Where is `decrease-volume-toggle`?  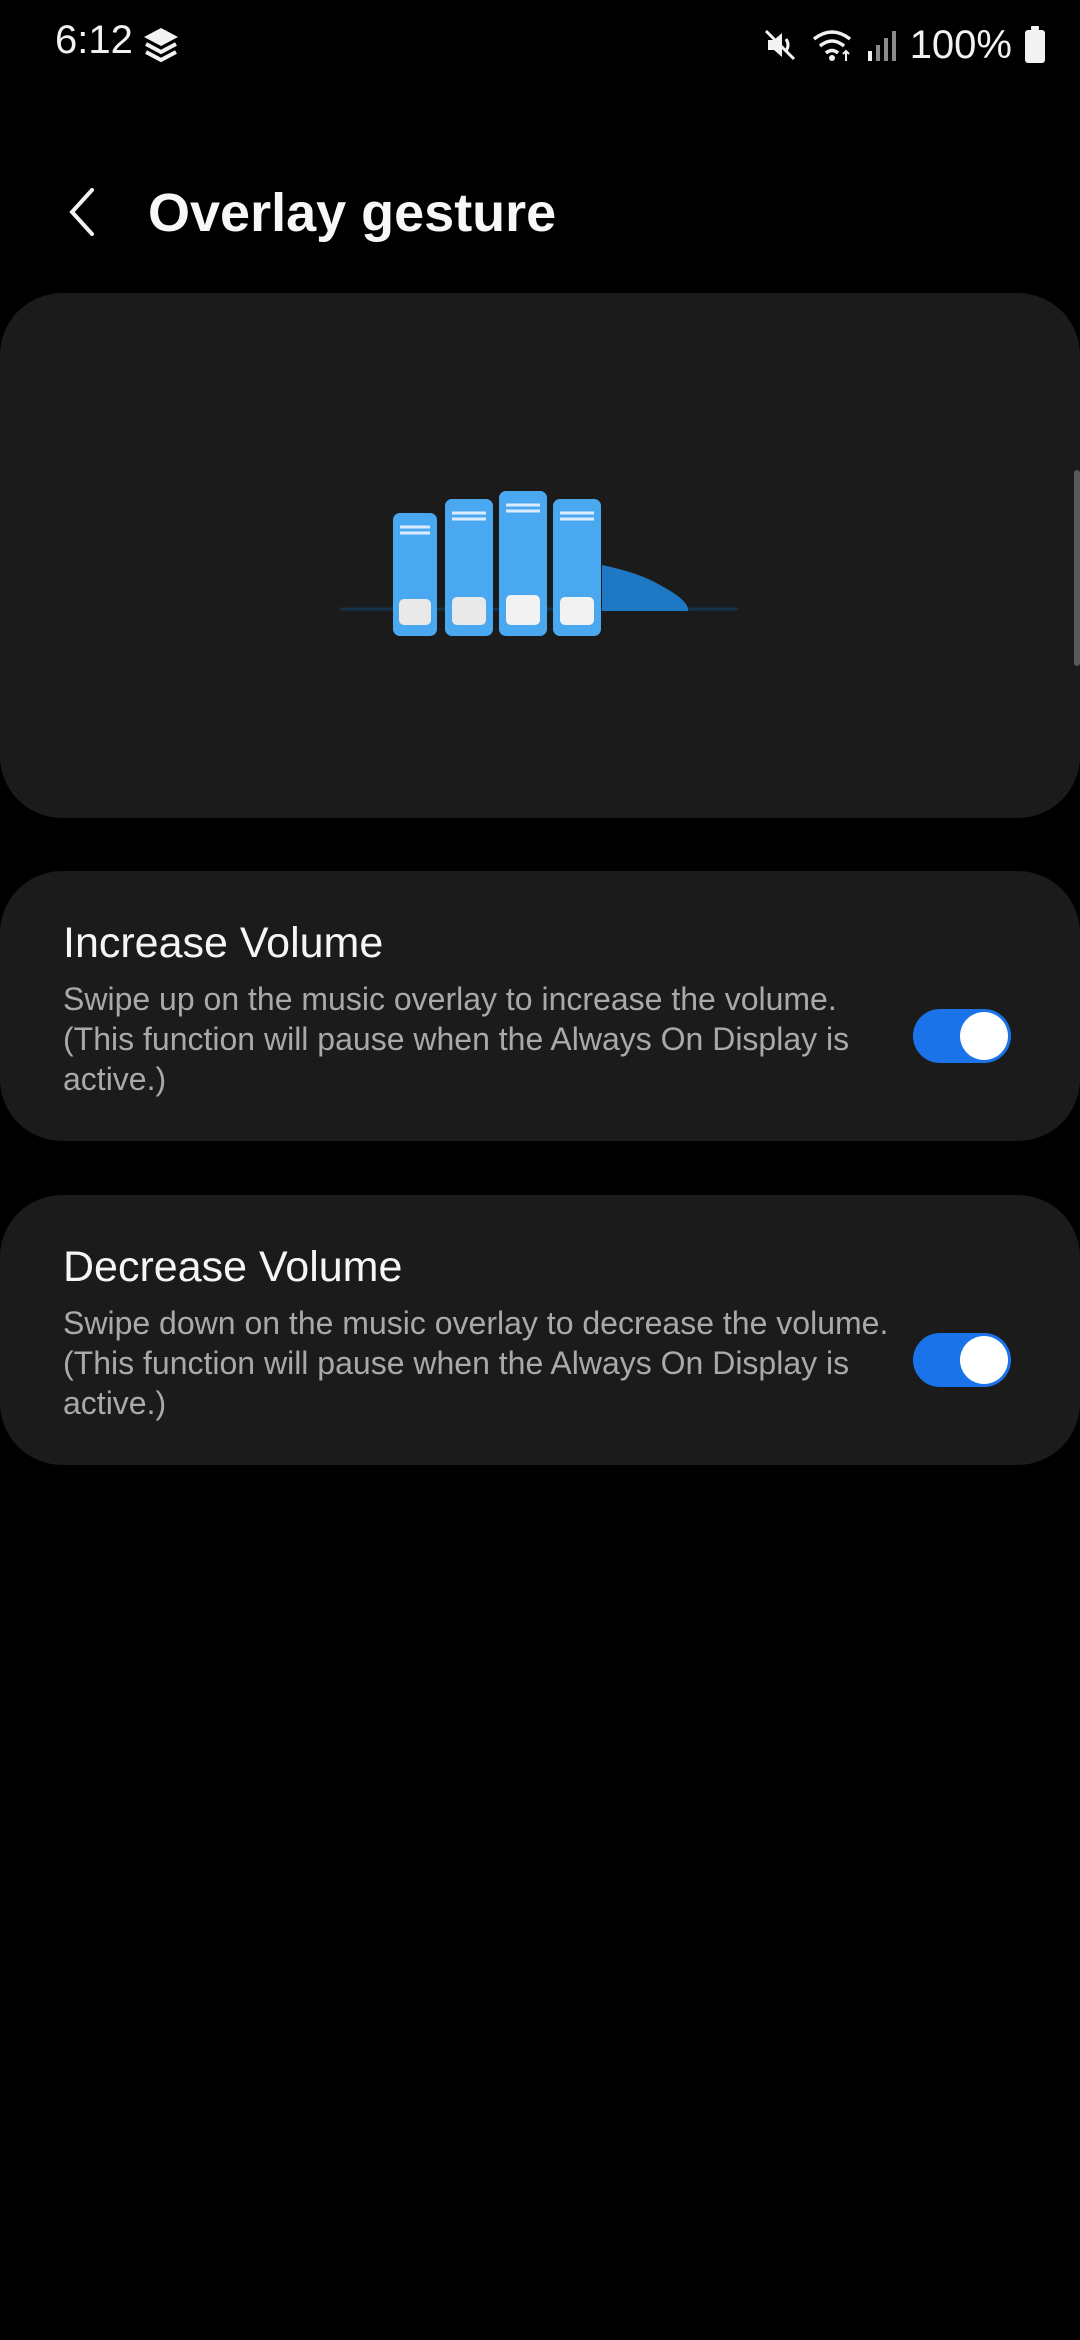 decrease-volume-toggle is located at coordinates (962, 1360).